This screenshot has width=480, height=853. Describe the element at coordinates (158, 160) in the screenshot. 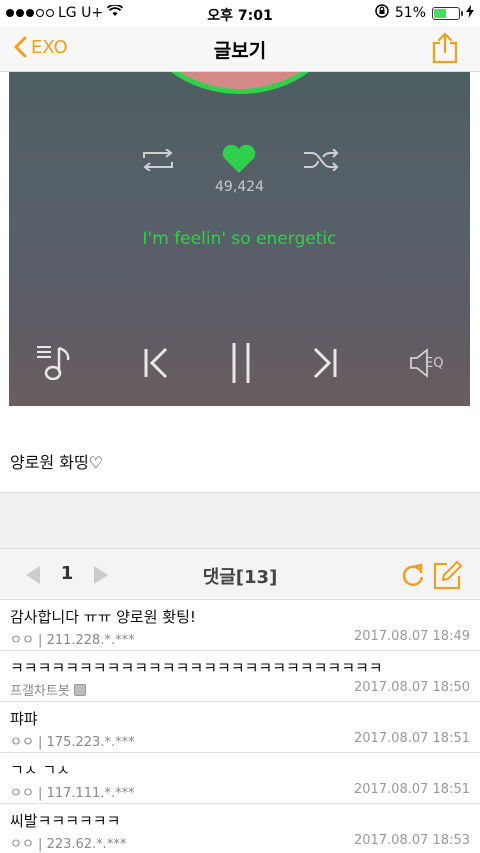

I see `repeat-icon` at that location.